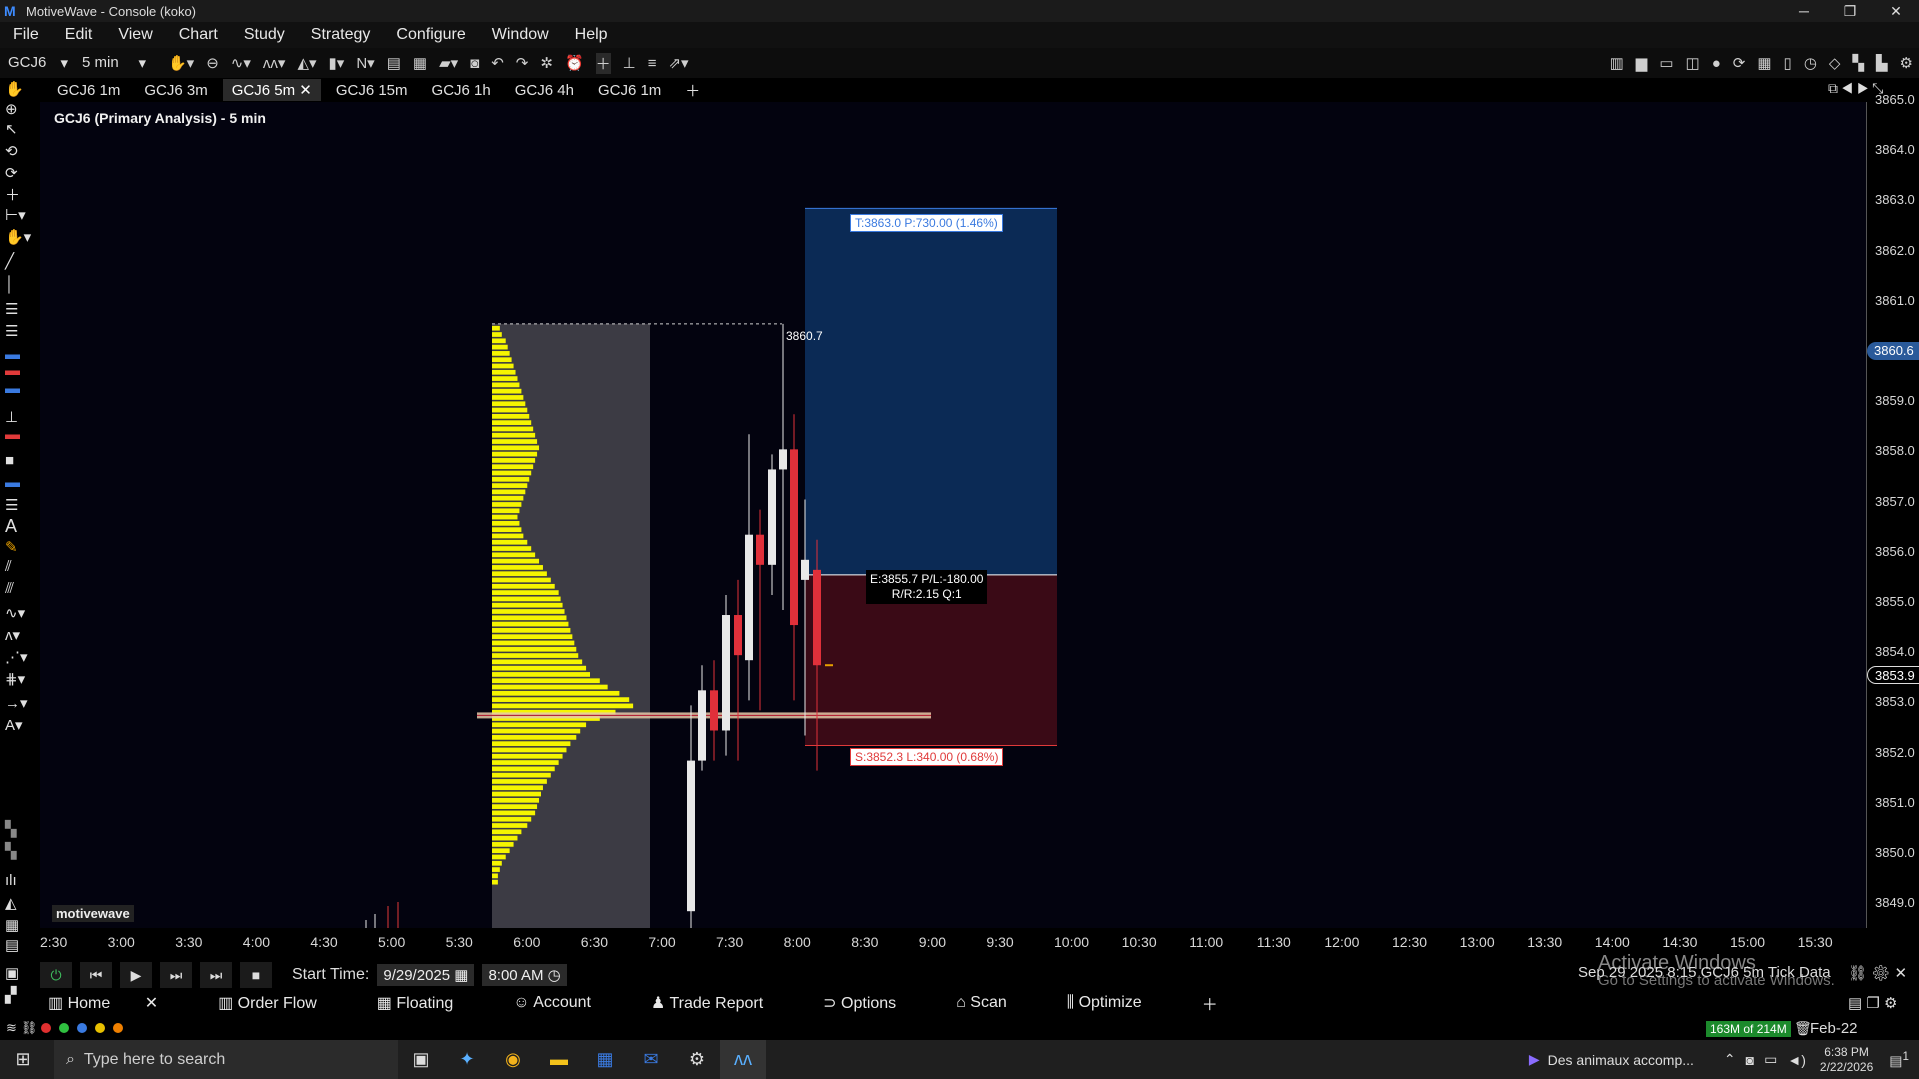  What do you see at coordinates (1642, 63) in the screenshot?
I see `bar-chart-icon: ▆` at bounding box center [1642, 63].